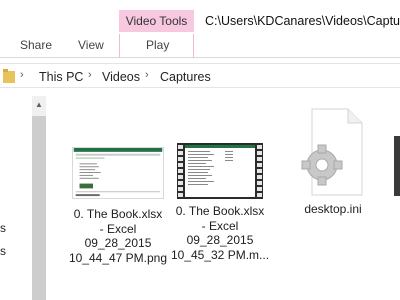  What do you see at coordinates (200, 46) in the screenshot?
I see `ribbon-tabs: Share View Play` at bounding box center [200, 46].